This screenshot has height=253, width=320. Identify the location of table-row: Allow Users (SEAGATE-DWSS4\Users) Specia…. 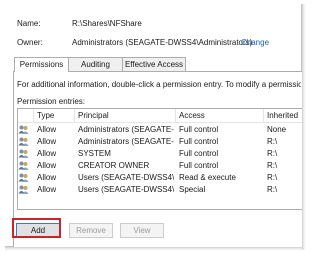
(160, 189).